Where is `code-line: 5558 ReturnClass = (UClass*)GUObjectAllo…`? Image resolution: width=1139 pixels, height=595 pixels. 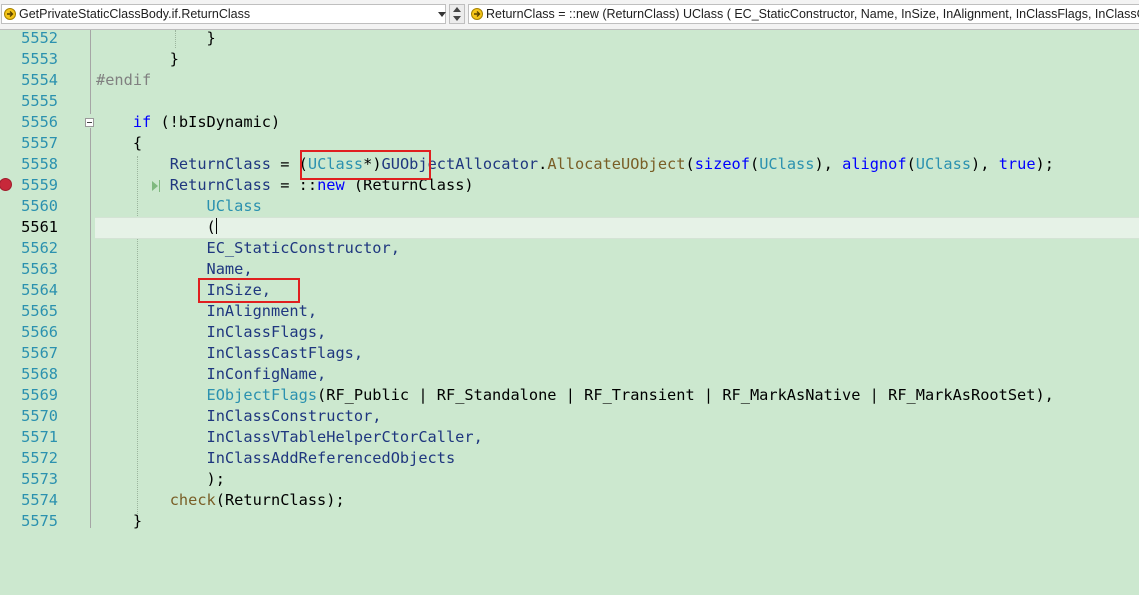 code-line: 5558 ReturnClass = (UClass*)GUObjectAllo… is located at coordinates (569, 164).